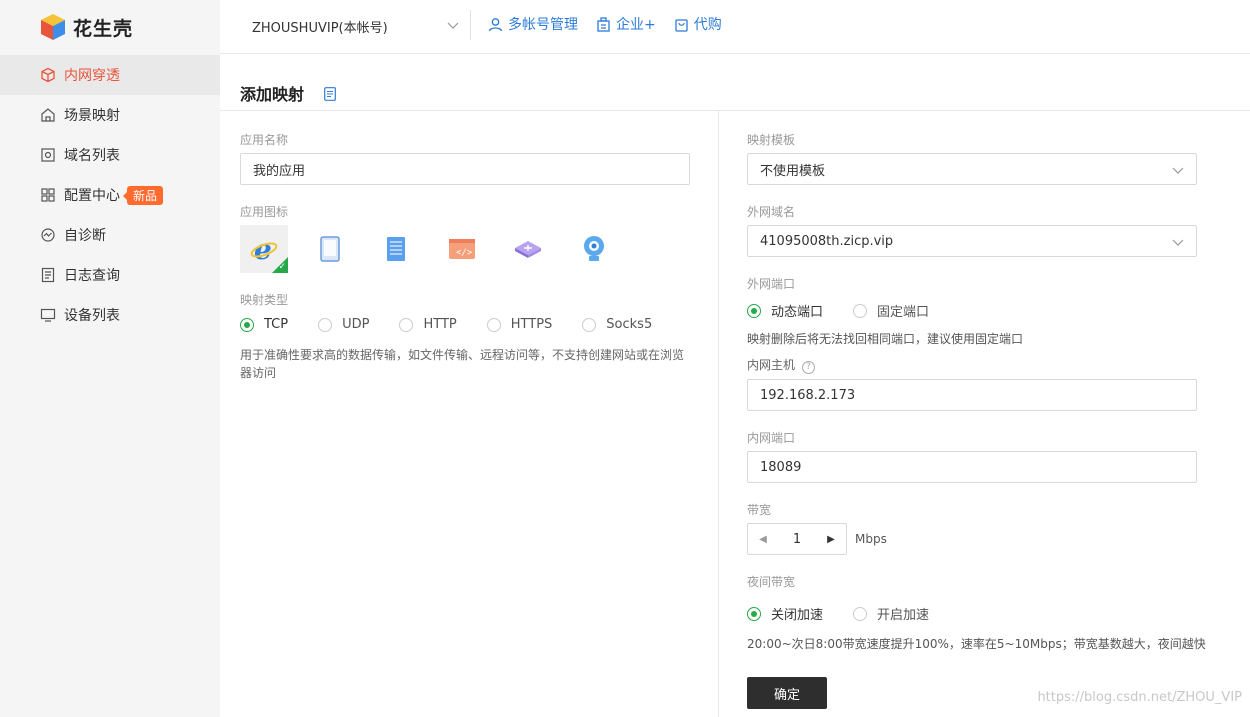 Image resolution: width=1250 pixels, height=717 pixels. What do you see at coordinates (785, 310) in the screenshot?
I see `radio-dynamic-port: 动态端口` at bounding box center [785, 310].